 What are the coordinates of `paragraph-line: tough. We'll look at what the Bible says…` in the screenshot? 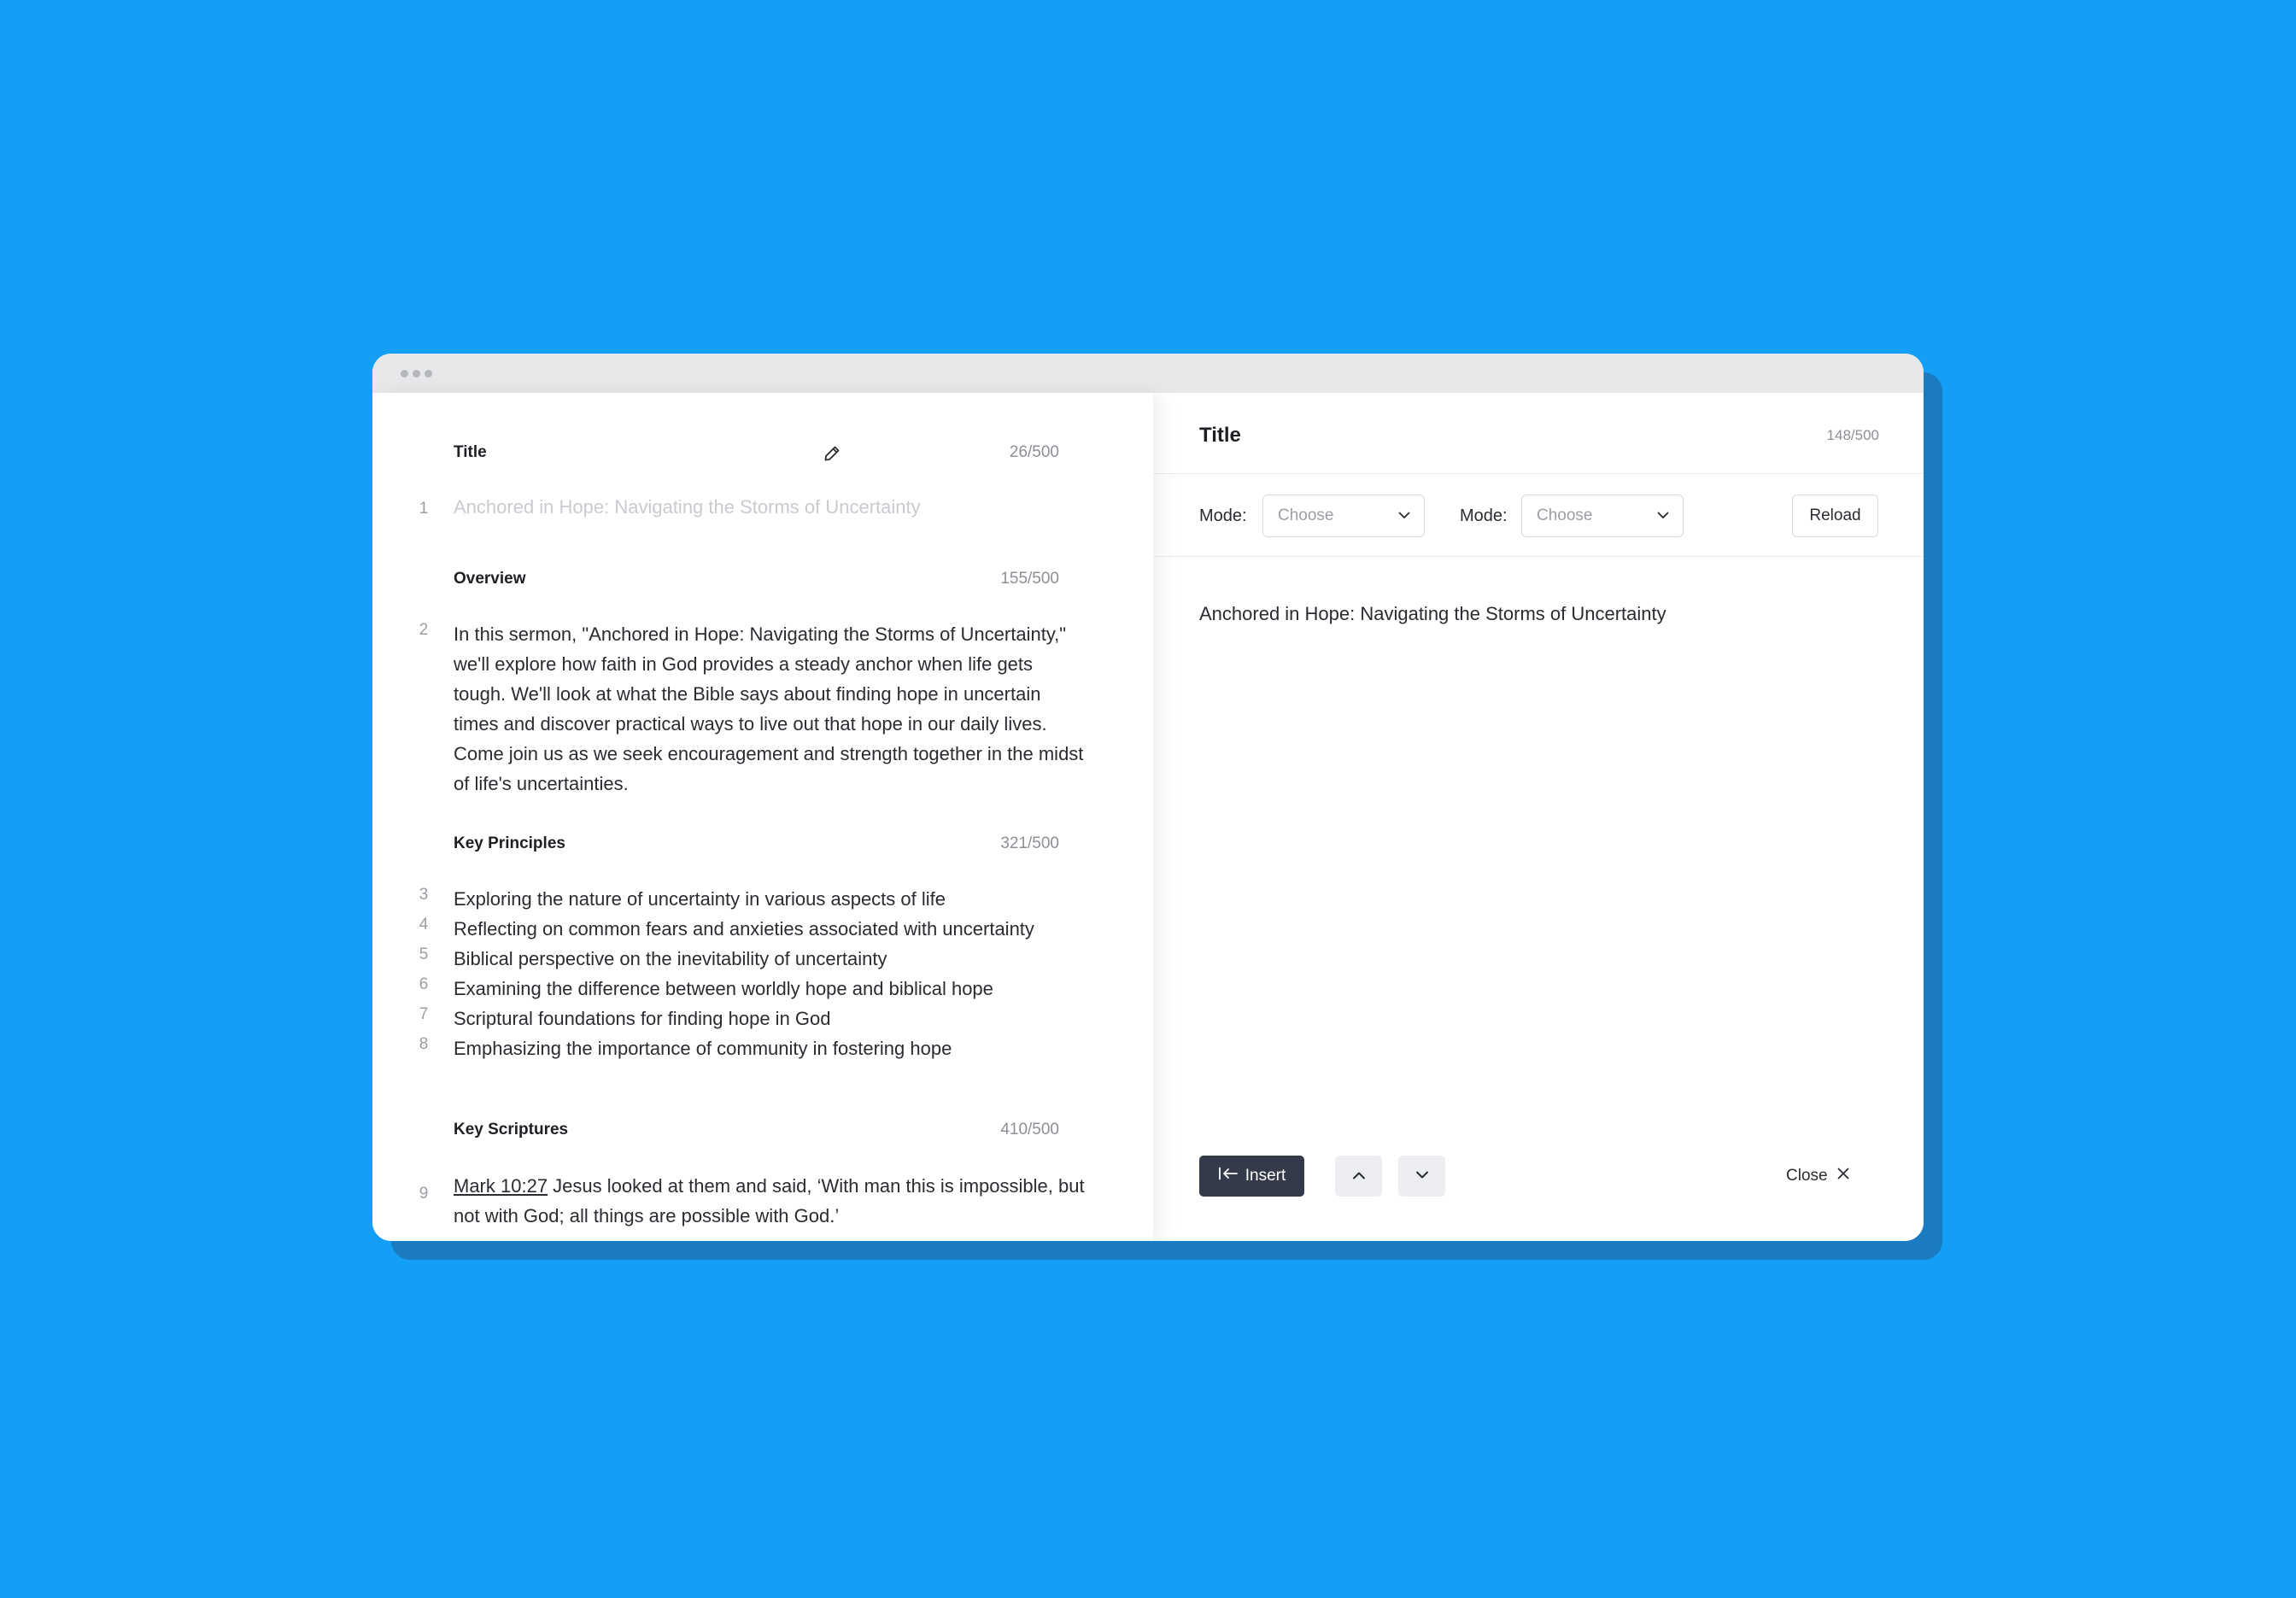 It's located at (747, 694).